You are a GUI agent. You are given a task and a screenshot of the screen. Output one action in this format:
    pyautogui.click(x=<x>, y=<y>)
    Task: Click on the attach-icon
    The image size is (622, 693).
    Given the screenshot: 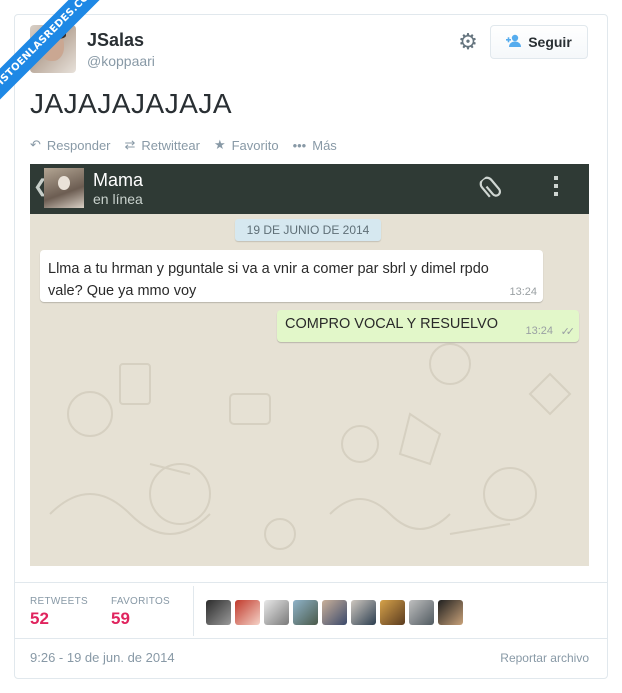 What is the action you would take?
    pyautogui.click(x=495, y=190)
    